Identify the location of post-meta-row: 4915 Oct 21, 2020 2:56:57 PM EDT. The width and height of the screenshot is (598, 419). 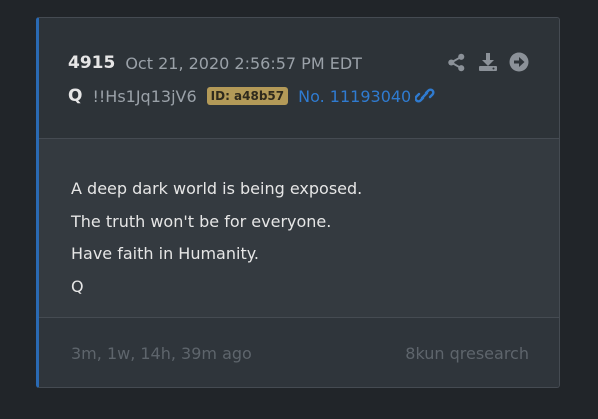
(215, 63).